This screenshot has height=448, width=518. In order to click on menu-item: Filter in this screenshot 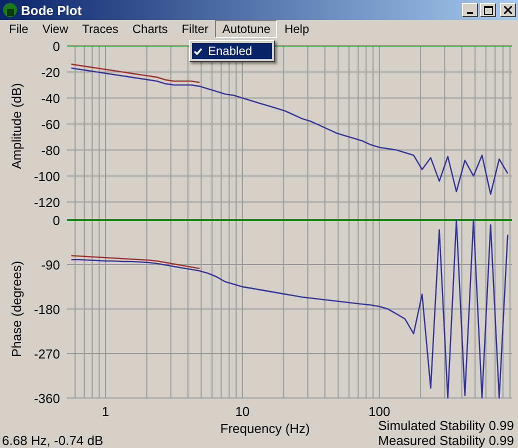, I will do `click(195, 29)`.